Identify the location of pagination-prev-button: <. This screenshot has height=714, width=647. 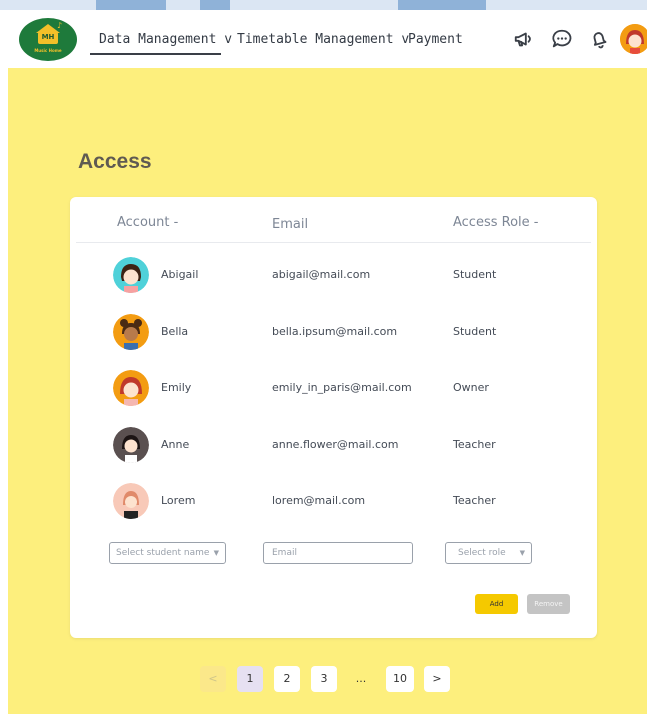
(213, 679).